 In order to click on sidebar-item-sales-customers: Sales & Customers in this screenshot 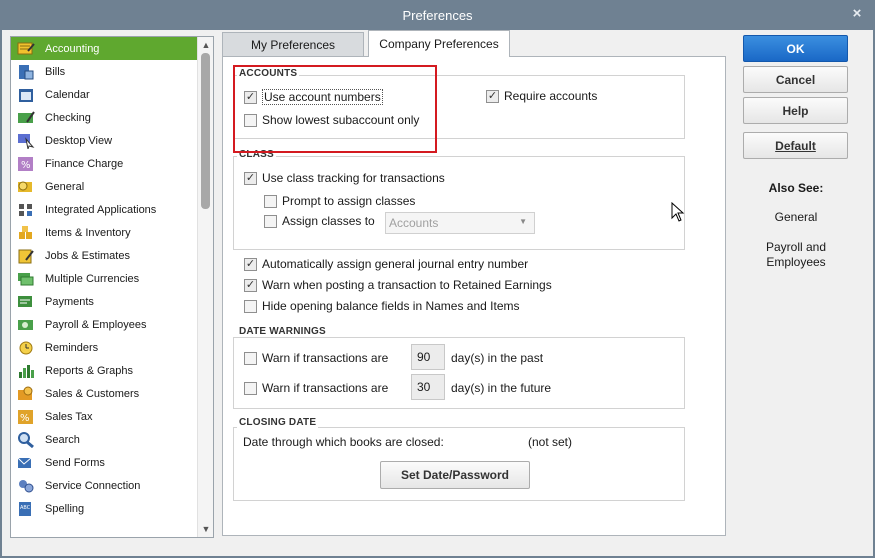, I will do `click(104, 393)`.